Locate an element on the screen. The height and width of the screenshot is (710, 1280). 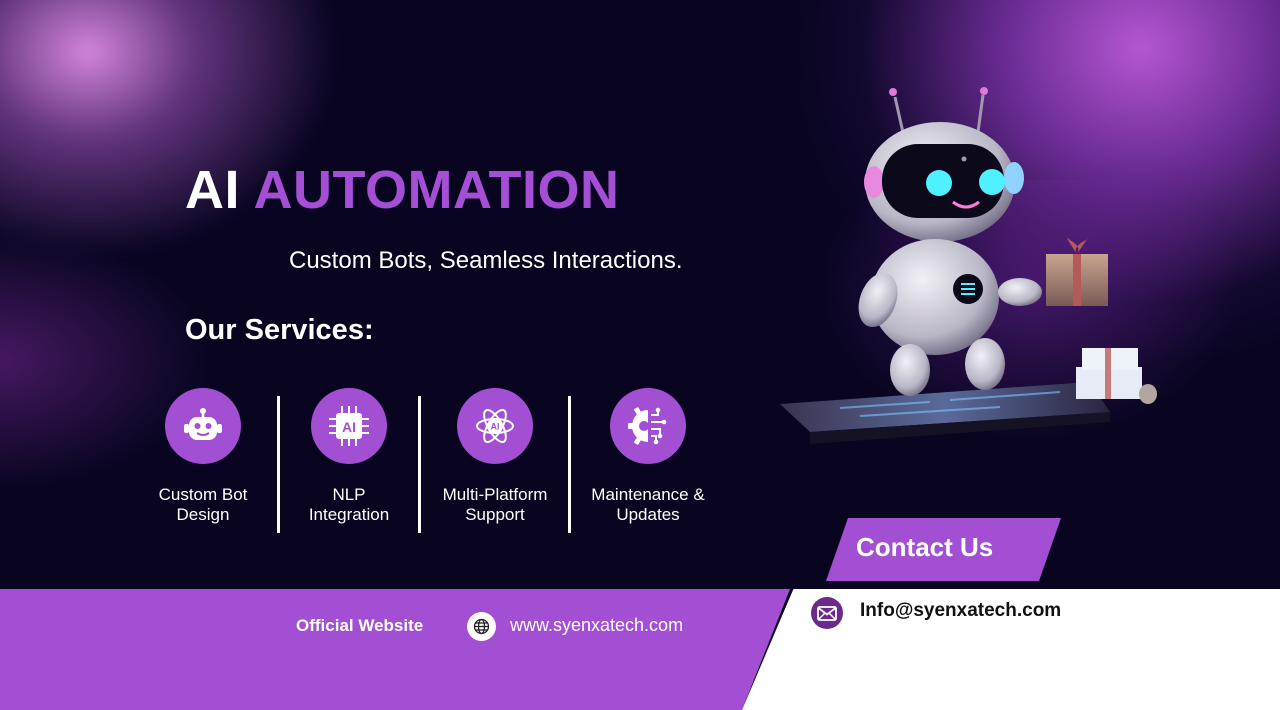
email-link: Info@syenxatech.com is located at coordinates (960, 611).